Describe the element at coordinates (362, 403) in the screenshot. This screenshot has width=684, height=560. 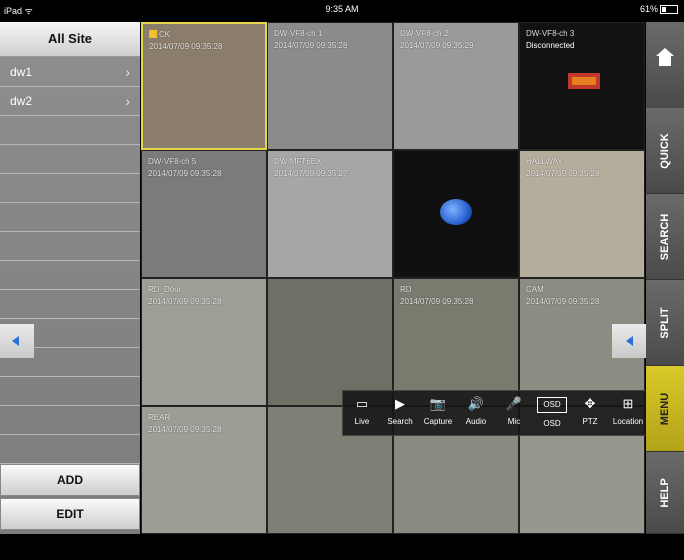
I see `live-icon: ▭` at that location.